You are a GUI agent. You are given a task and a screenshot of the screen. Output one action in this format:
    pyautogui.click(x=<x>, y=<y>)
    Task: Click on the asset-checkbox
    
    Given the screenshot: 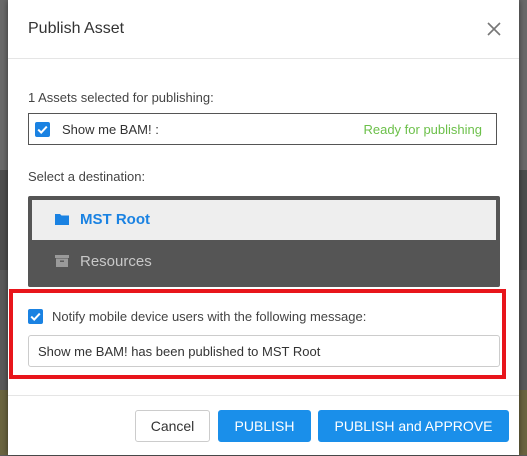 What is the action you would take?
    pyautogui.click(x=42, y=129)
    